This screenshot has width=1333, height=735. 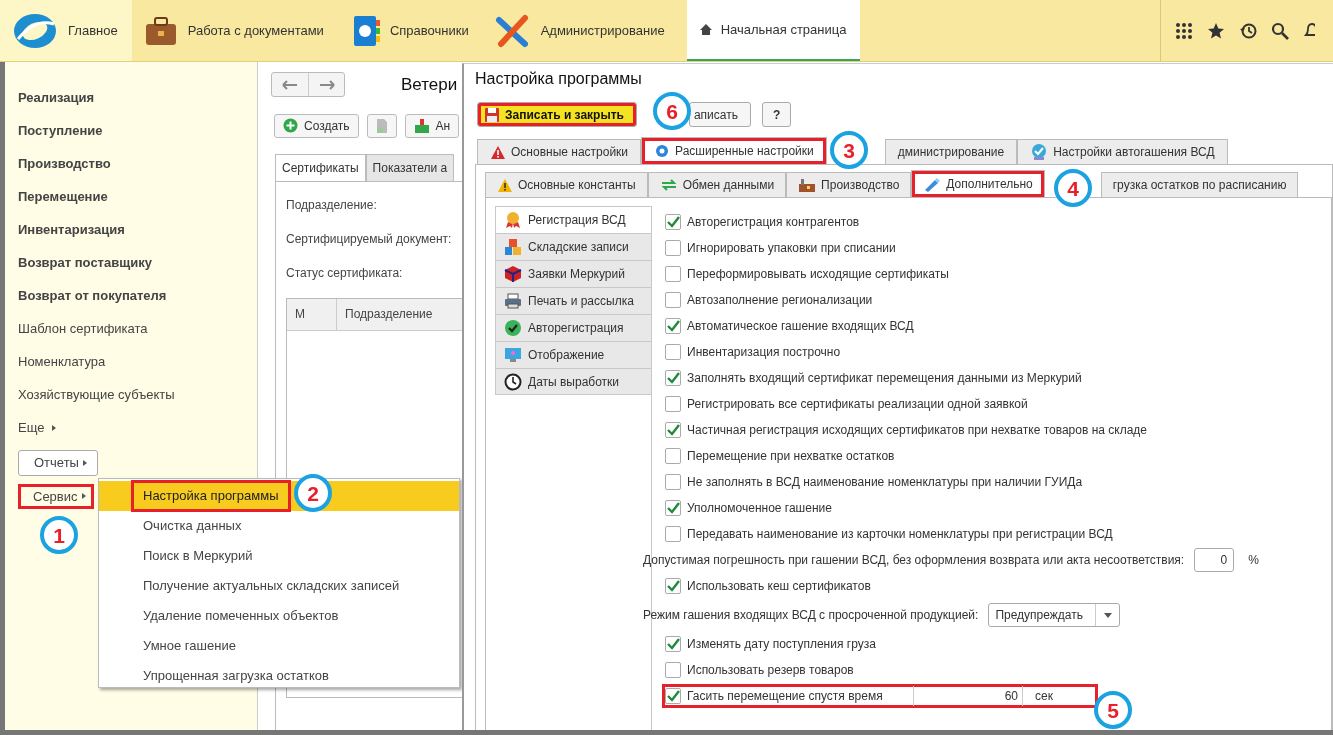 I want to click on number-field: 0, so click(x=1214, y=560).